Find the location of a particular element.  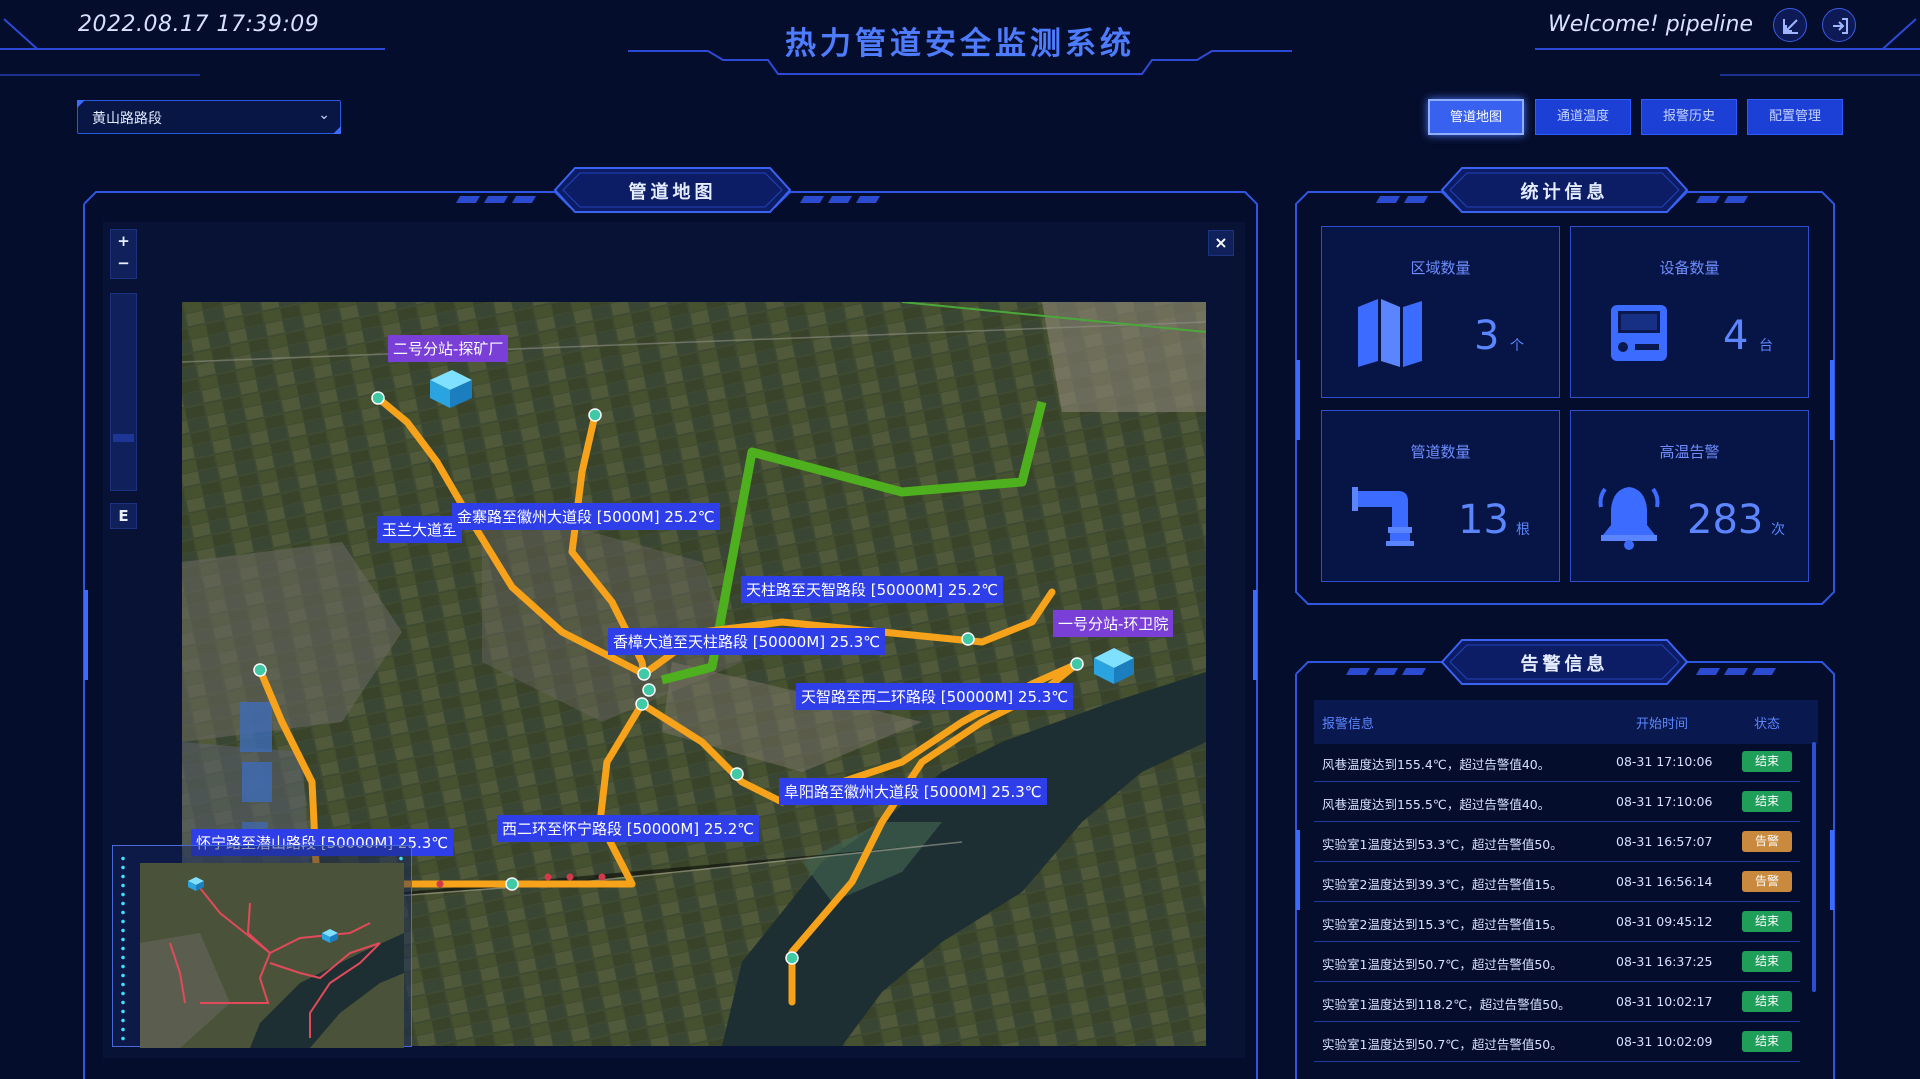

stat-card-devices: 设备数量 4 台 is located at coordinates (1689, 312).